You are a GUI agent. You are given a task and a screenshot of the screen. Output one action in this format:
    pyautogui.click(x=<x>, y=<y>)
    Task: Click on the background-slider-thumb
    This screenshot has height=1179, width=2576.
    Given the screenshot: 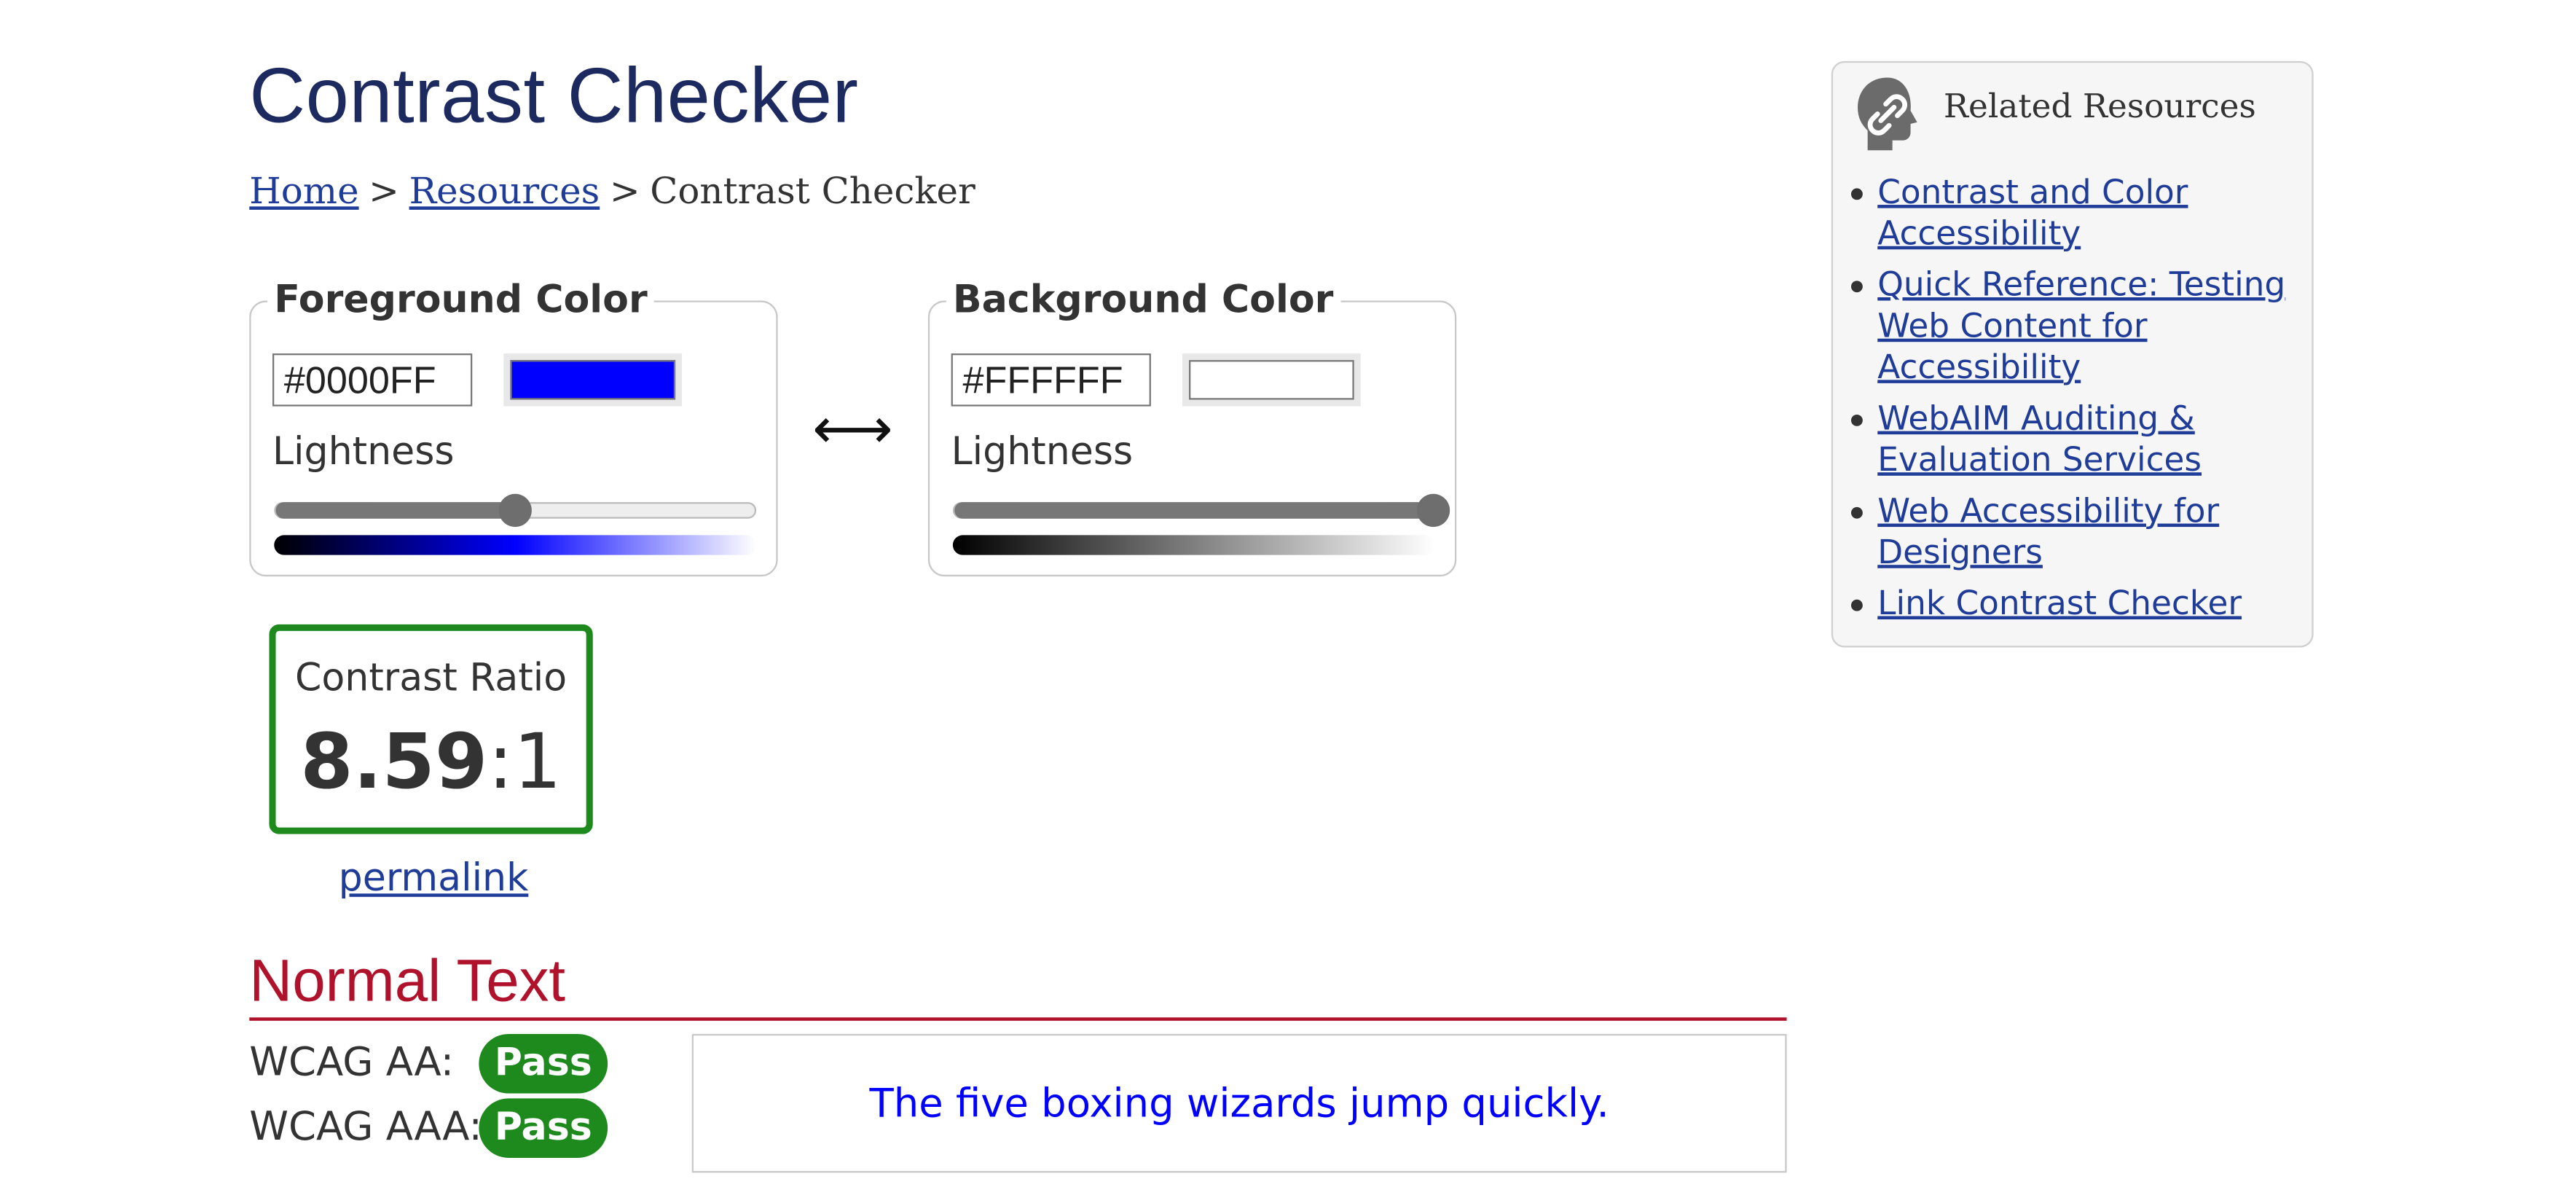 What is the action you would take?
    pyautogui.click(x=1433, y=510)
    